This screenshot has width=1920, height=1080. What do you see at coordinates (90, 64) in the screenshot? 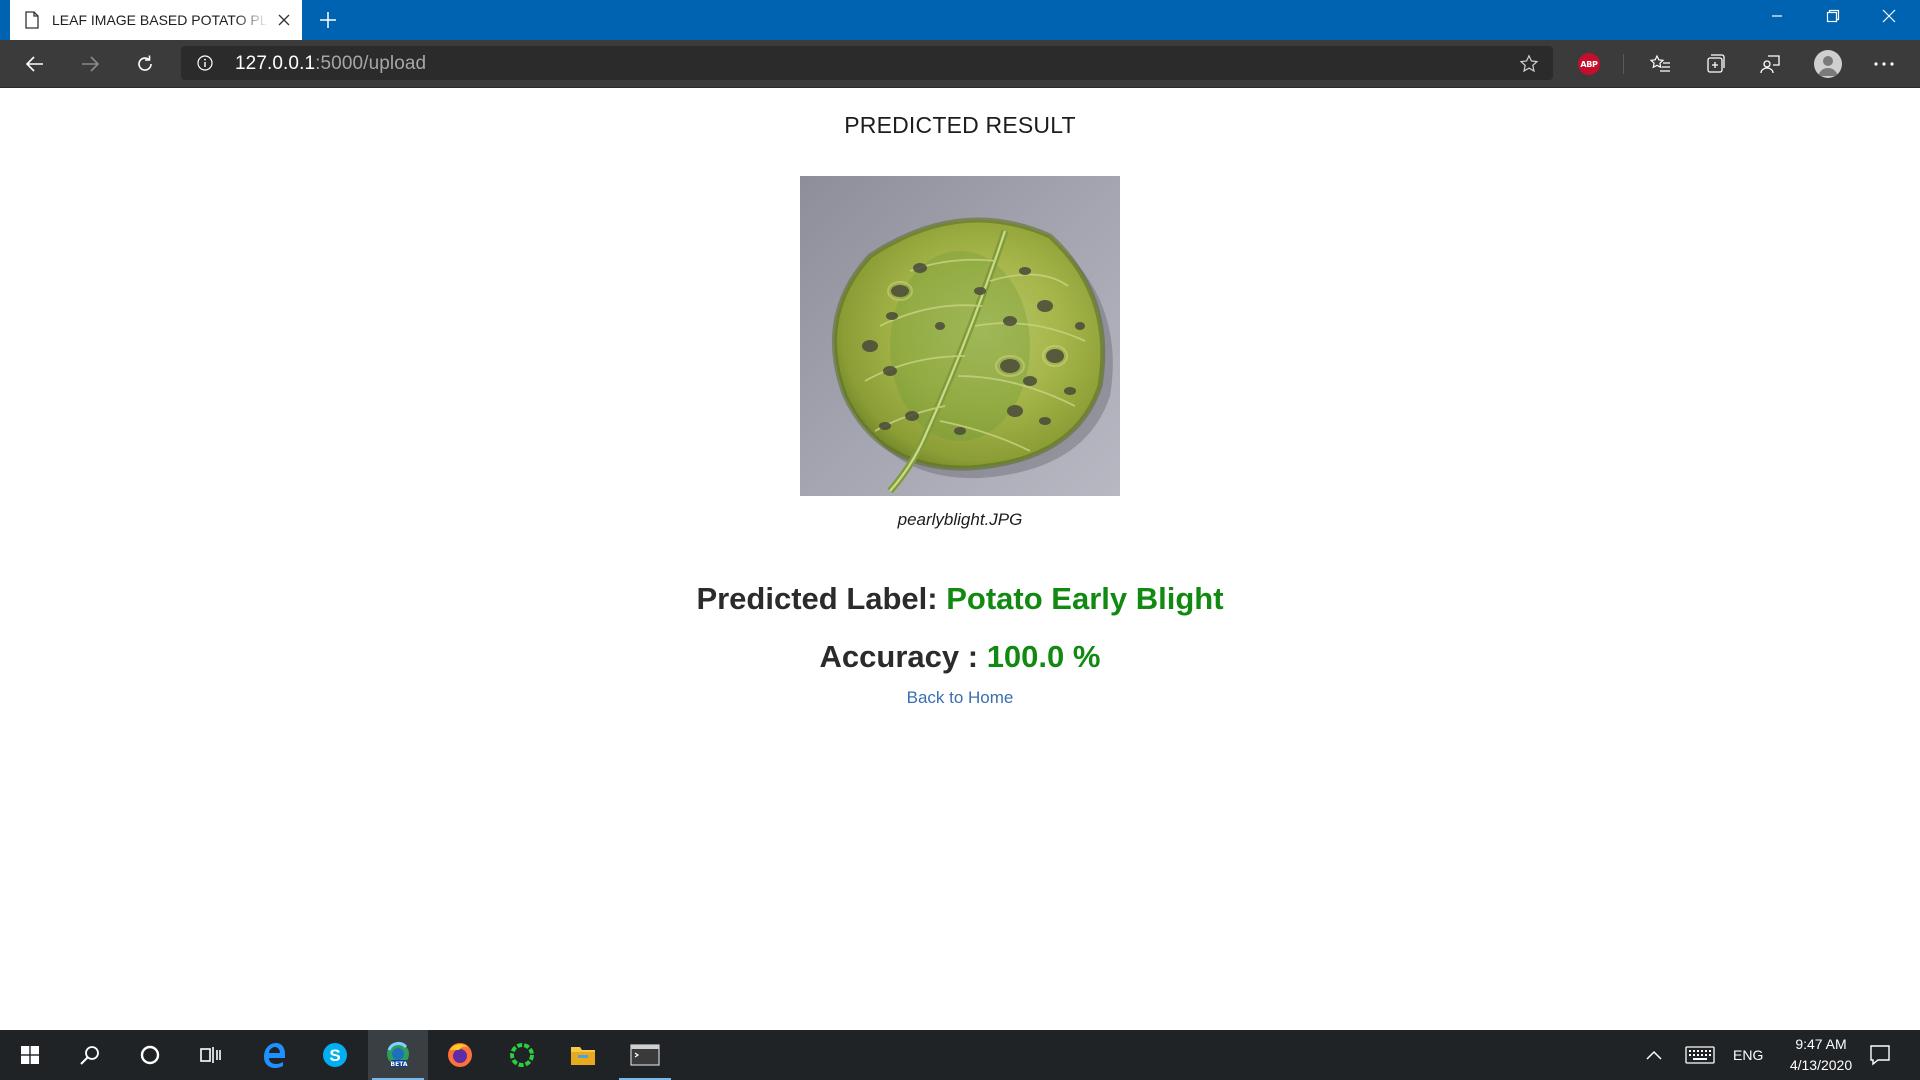
I see `forward-arrow-icon` at bounding box center [90, 64].